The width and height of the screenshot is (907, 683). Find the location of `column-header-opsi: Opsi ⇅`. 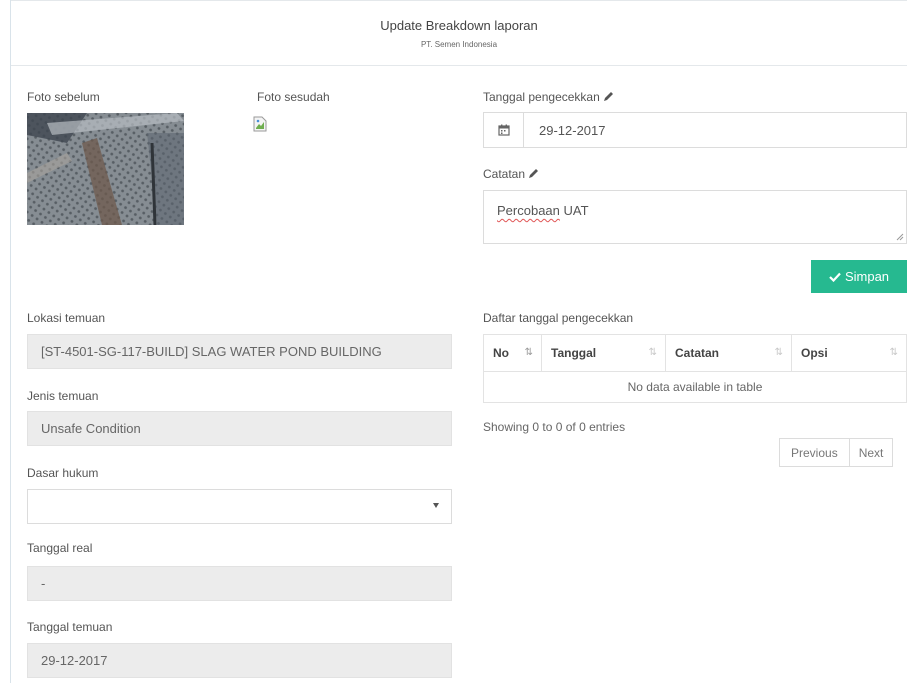

column-header-opsi: Opsi ⇅ is located at coordinates (849, 353).